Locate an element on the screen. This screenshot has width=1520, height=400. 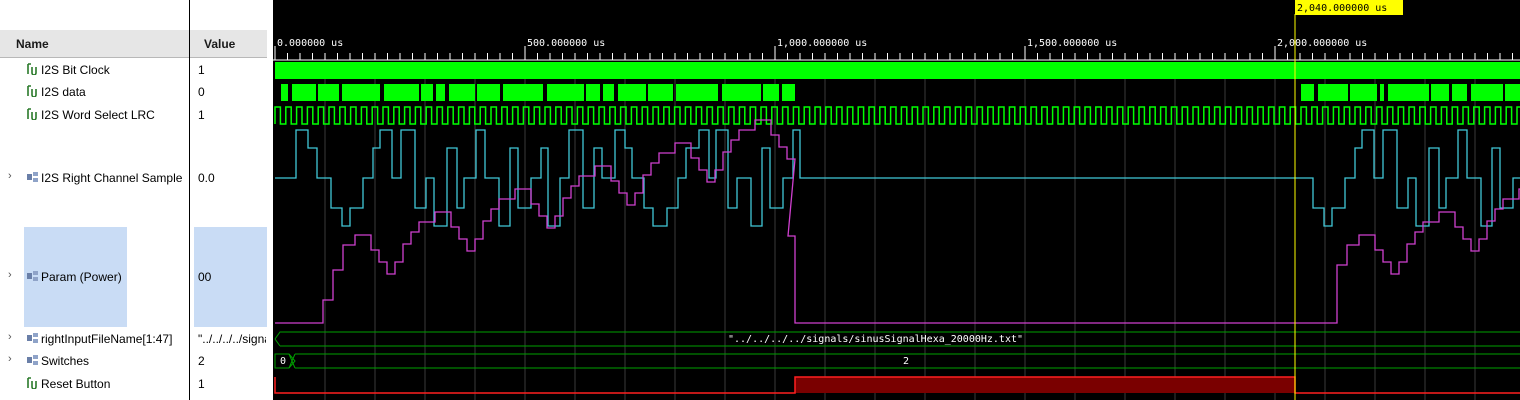
reset-high-region is located at coordinates (1045, 385).